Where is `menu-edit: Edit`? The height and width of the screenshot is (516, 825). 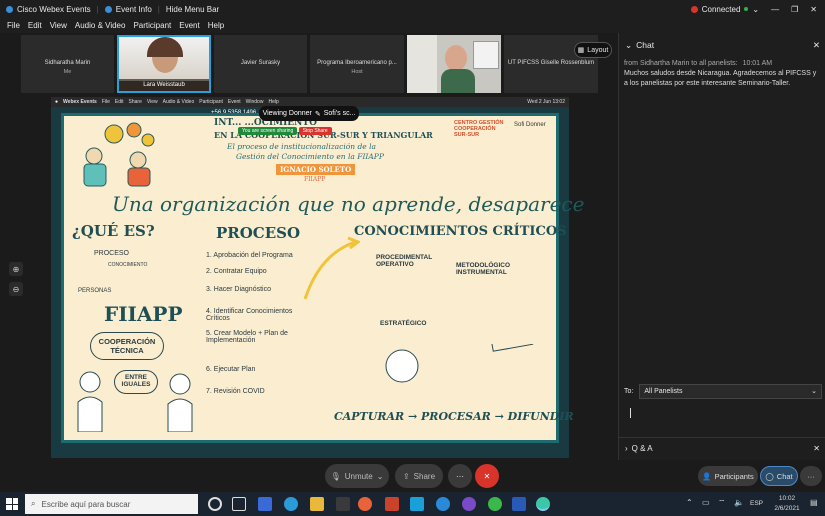
menu-edit: Edit is located at coordinates (35, 25).